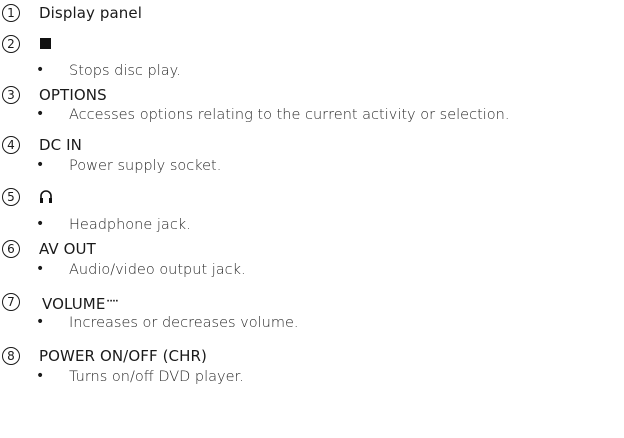 The image size is (624, 438). Describe the element at coordinates (11, 356) in the screenshot. I see `item-number-8: 8` at that location.